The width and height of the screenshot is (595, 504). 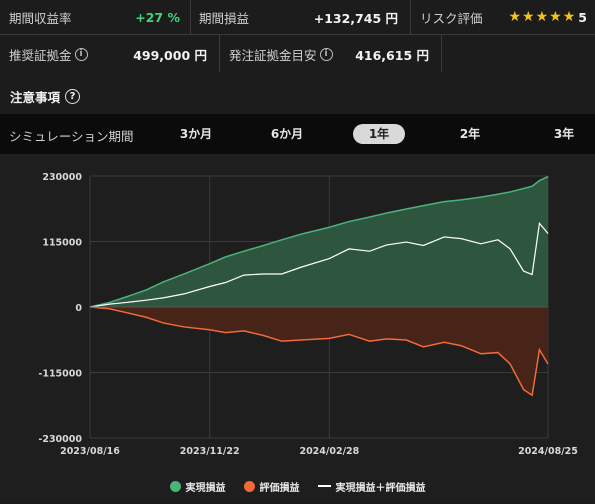 I want to click on legend-item-realized: 実現損益, so click(x=197, y=486).